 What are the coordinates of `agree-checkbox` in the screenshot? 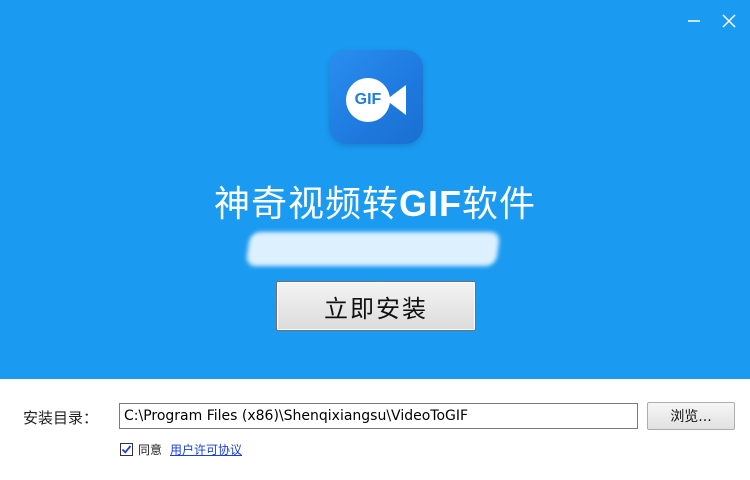 It's located at (126, 449).